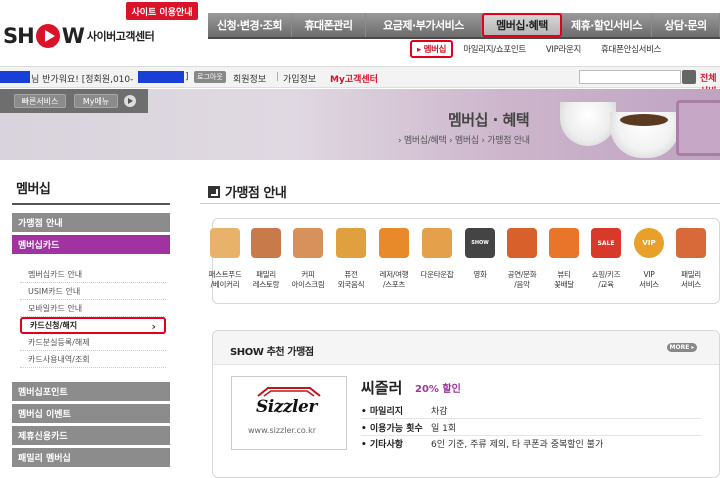 The height and width of the screenshot is (478, 720). Describe the element at coordinates (432, 49) in the screenshot. I see `subnav-item-0: ▸ 멤버십` at that location.